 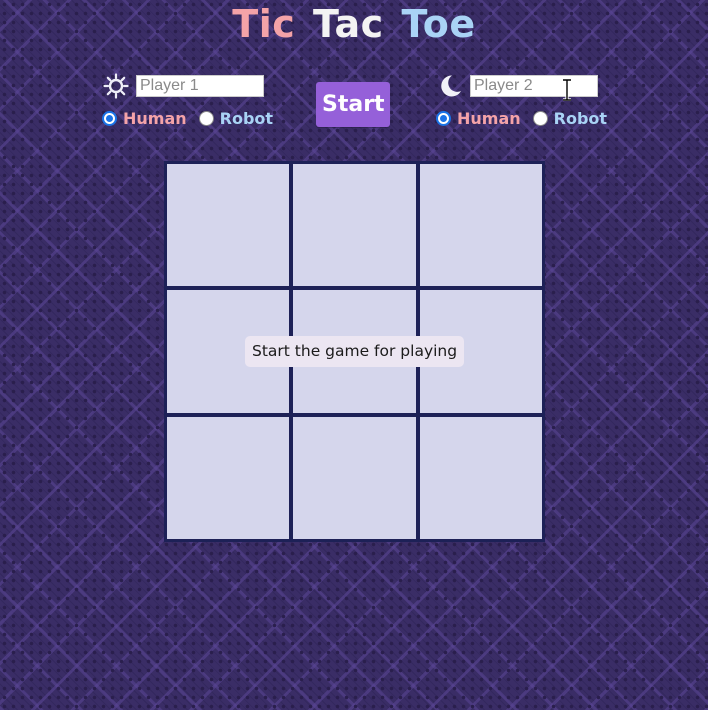 What do you see at coordinates (580, 118) in the screenshot?
I see `player-2-robot-label: Robot` at bounding box center [580, 118].